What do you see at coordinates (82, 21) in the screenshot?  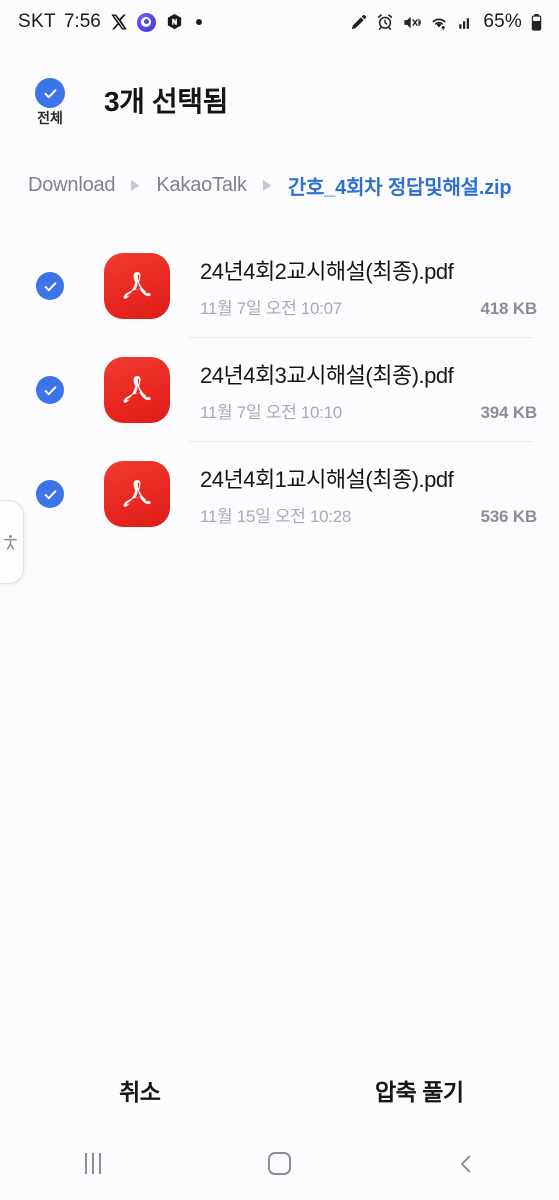 I see `clock-label: 7:56` at bounding box center [82, 21].